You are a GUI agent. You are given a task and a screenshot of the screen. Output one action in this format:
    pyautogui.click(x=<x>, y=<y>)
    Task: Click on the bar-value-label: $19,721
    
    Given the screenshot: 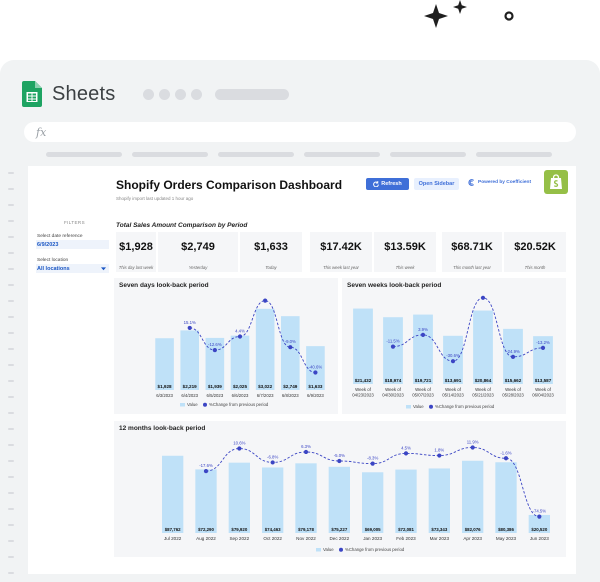 What is the action you would take?
    pyautogui.click(x=423, y=380)
    